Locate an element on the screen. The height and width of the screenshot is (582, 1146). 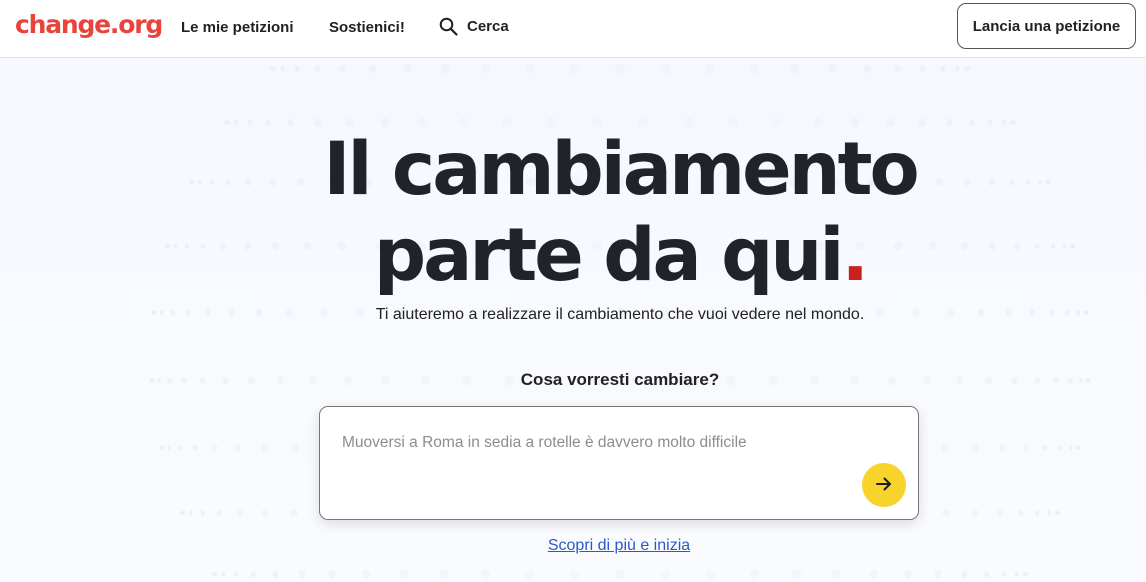
nav-search-label: Cerca is located at coordinates (488, 26).